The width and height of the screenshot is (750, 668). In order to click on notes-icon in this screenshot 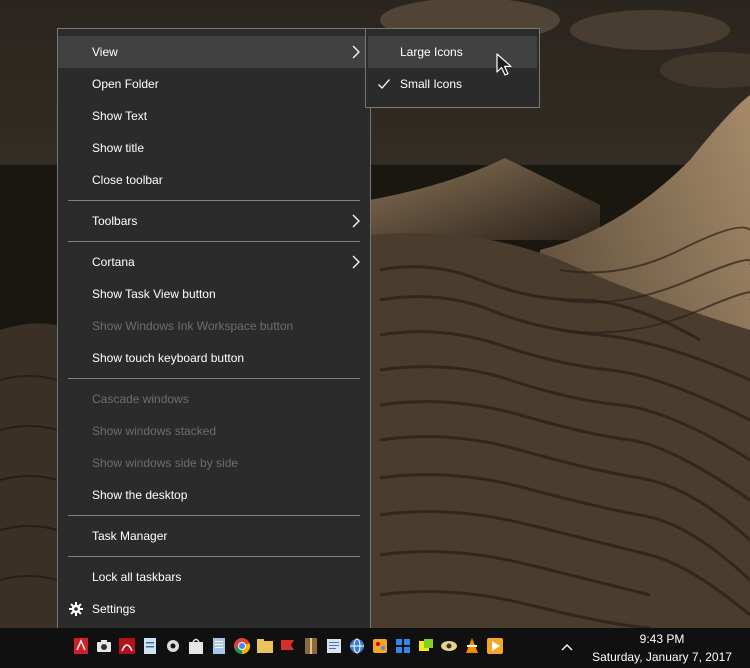, I will do `click(334, 646)`.